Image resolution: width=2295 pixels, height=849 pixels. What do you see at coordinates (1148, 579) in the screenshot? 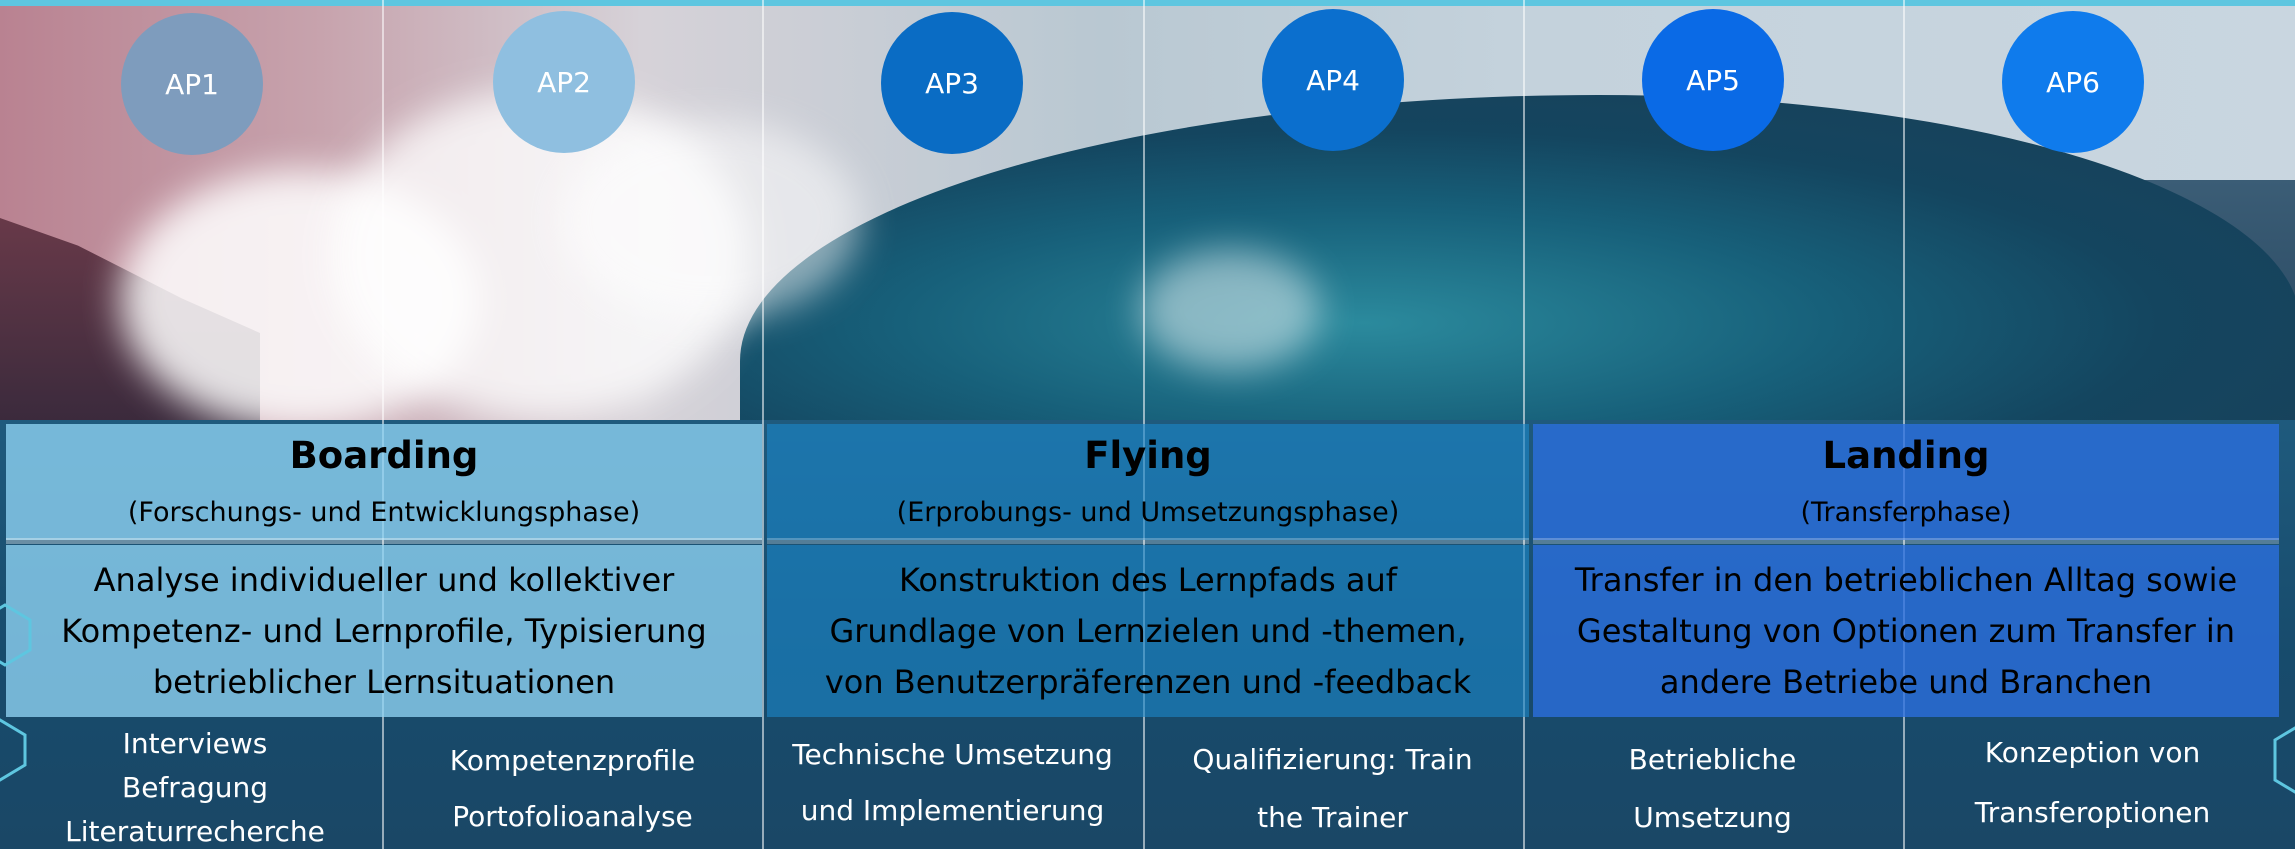
I see `phase-description-line: Konstruktion des Lernpfads auf` at bounding box center [1148, 579].